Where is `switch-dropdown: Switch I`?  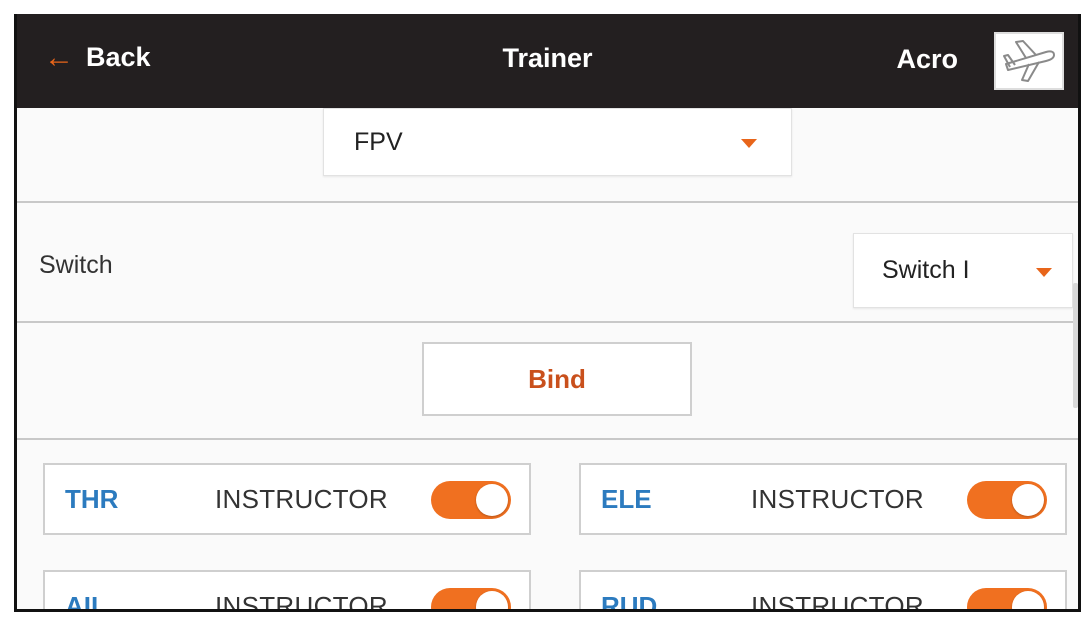
switch-dropdown: Switch I is located at coordinates (963, 270).